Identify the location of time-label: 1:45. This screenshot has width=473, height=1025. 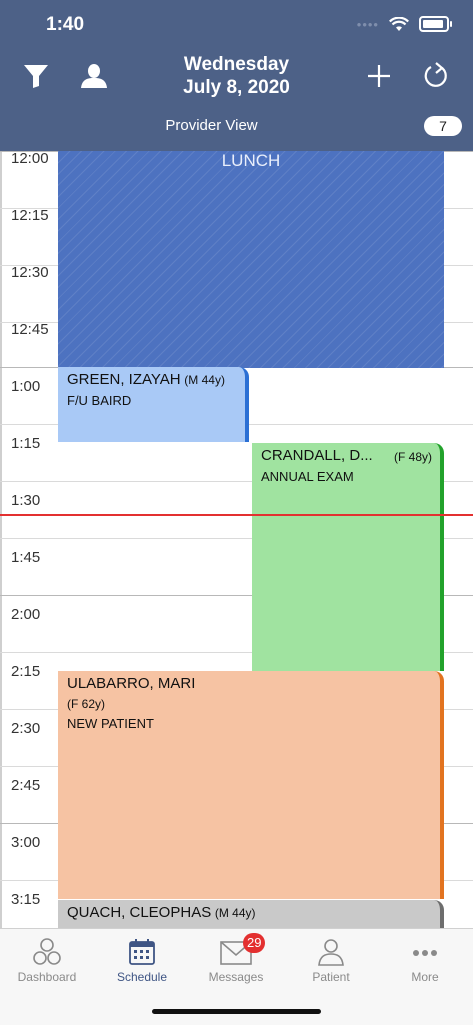
(26, 557).